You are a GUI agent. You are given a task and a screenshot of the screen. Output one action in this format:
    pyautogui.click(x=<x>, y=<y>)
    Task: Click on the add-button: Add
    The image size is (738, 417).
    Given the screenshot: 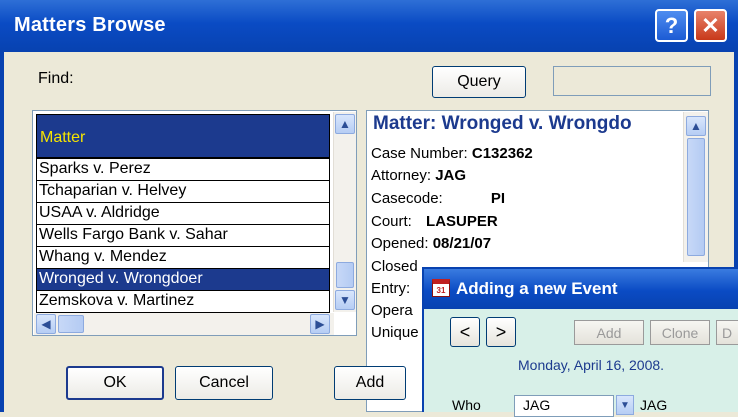 What is the action you would take?
    pyautogui.click(x=370, y=383)
    